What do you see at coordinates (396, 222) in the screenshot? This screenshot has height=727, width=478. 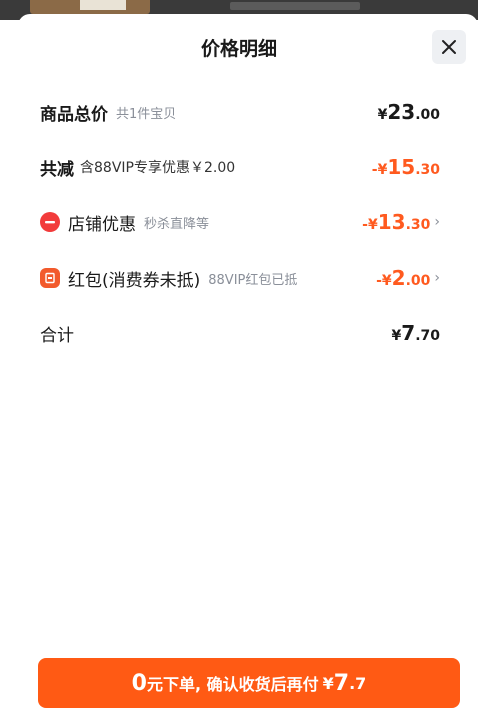 I see `shop-discount-amount: - ¥13.30` at bounding box center [396, 222].